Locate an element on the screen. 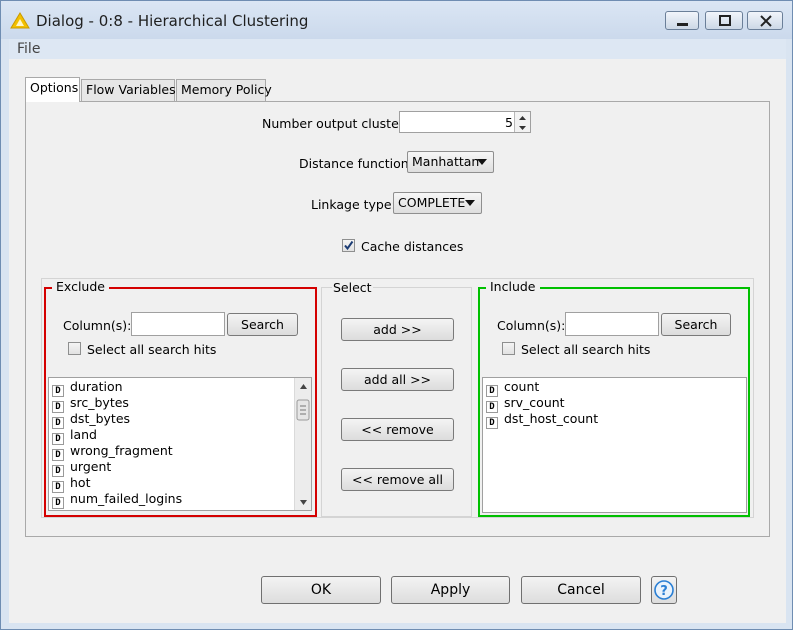 Image resolution: width=793 pixels, height=630 pixels. window-title: Dialog - 0:8 - Hierarchical Clustering is located at coordinates (172, 21).